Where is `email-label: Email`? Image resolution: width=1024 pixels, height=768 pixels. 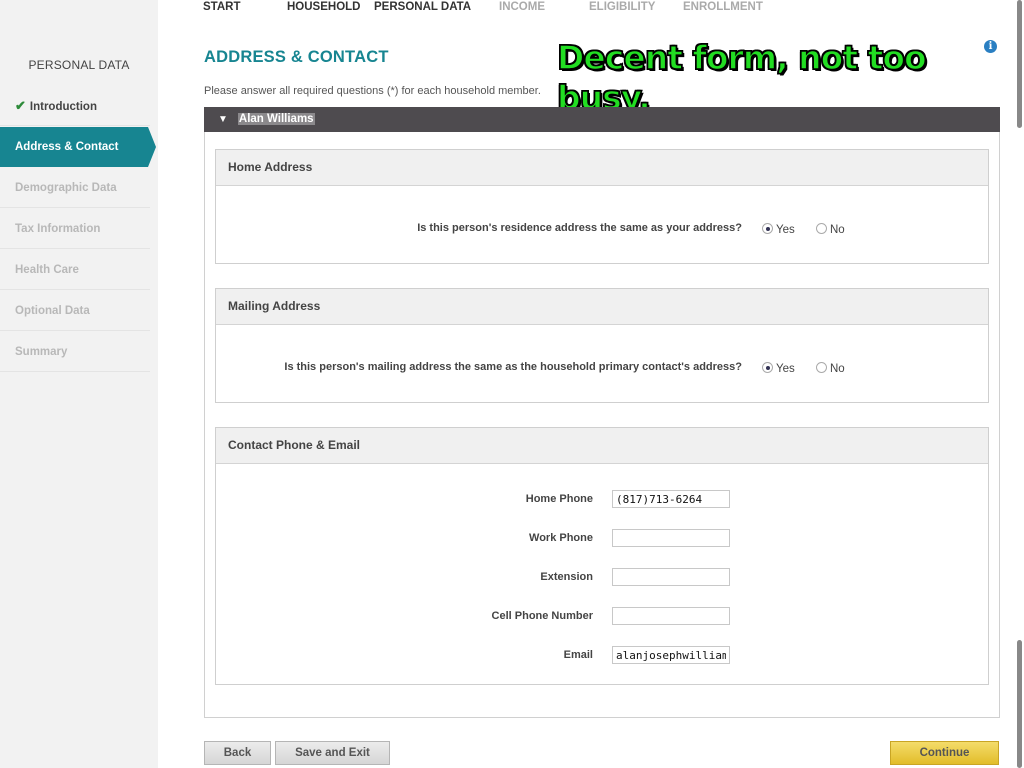 email-label: Email is located at coordinates (578, 655).